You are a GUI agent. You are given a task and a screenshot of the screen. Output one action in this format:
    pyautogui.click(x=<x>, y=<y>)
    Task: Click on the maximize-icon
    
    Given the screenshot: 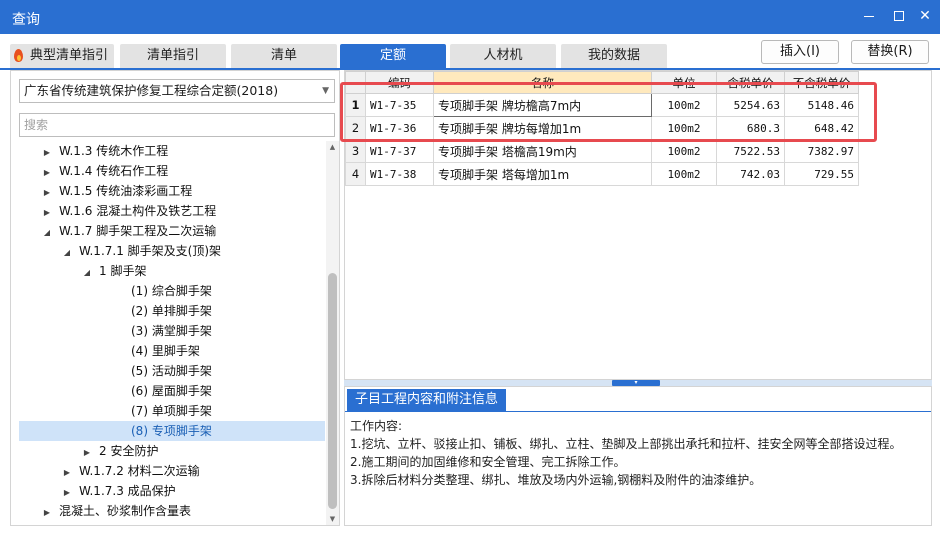 What is the action you would take?
    pyautogui.click(x=899, y=16)
    